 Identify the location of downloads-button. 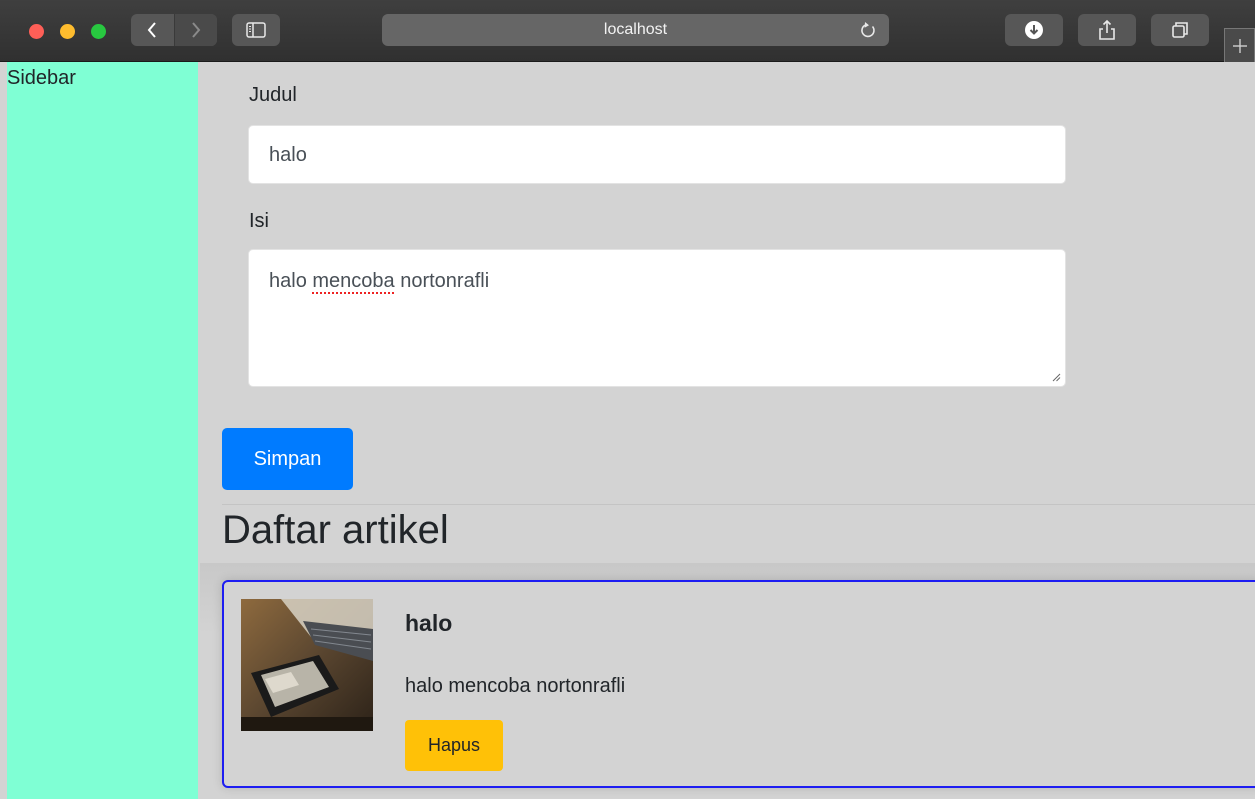
(1034, 30).